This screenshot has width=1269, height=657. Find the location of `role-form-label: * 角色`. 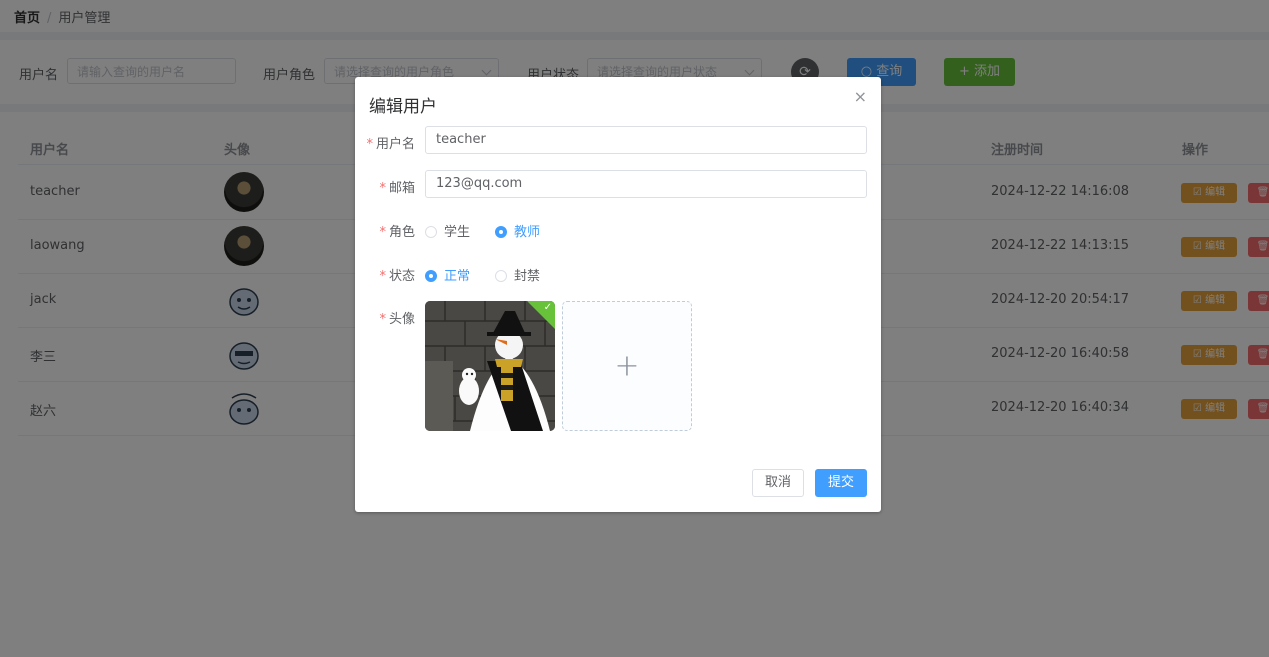

role-form-label: * 角色 is located at coordinates (397, 232).